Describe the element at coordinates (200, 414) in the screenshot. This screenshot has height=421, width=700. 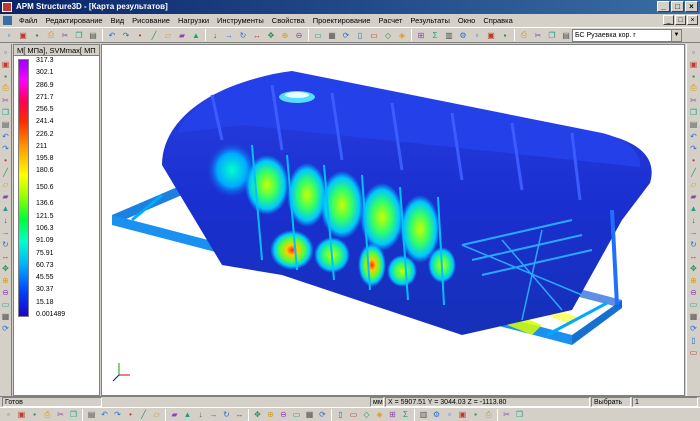
I see `pan-icon: ↓` at that location.